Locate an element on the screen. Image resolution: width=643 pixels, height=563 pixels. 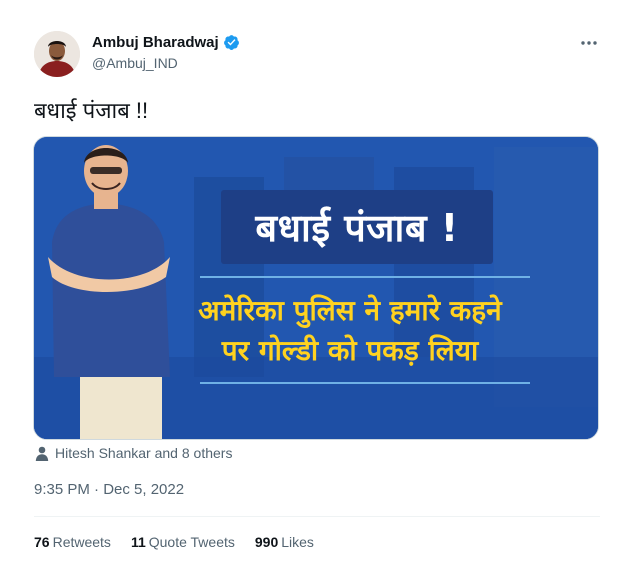
author-name-row: Ambuj Bharadwaj is located at coordinates (166, 42).